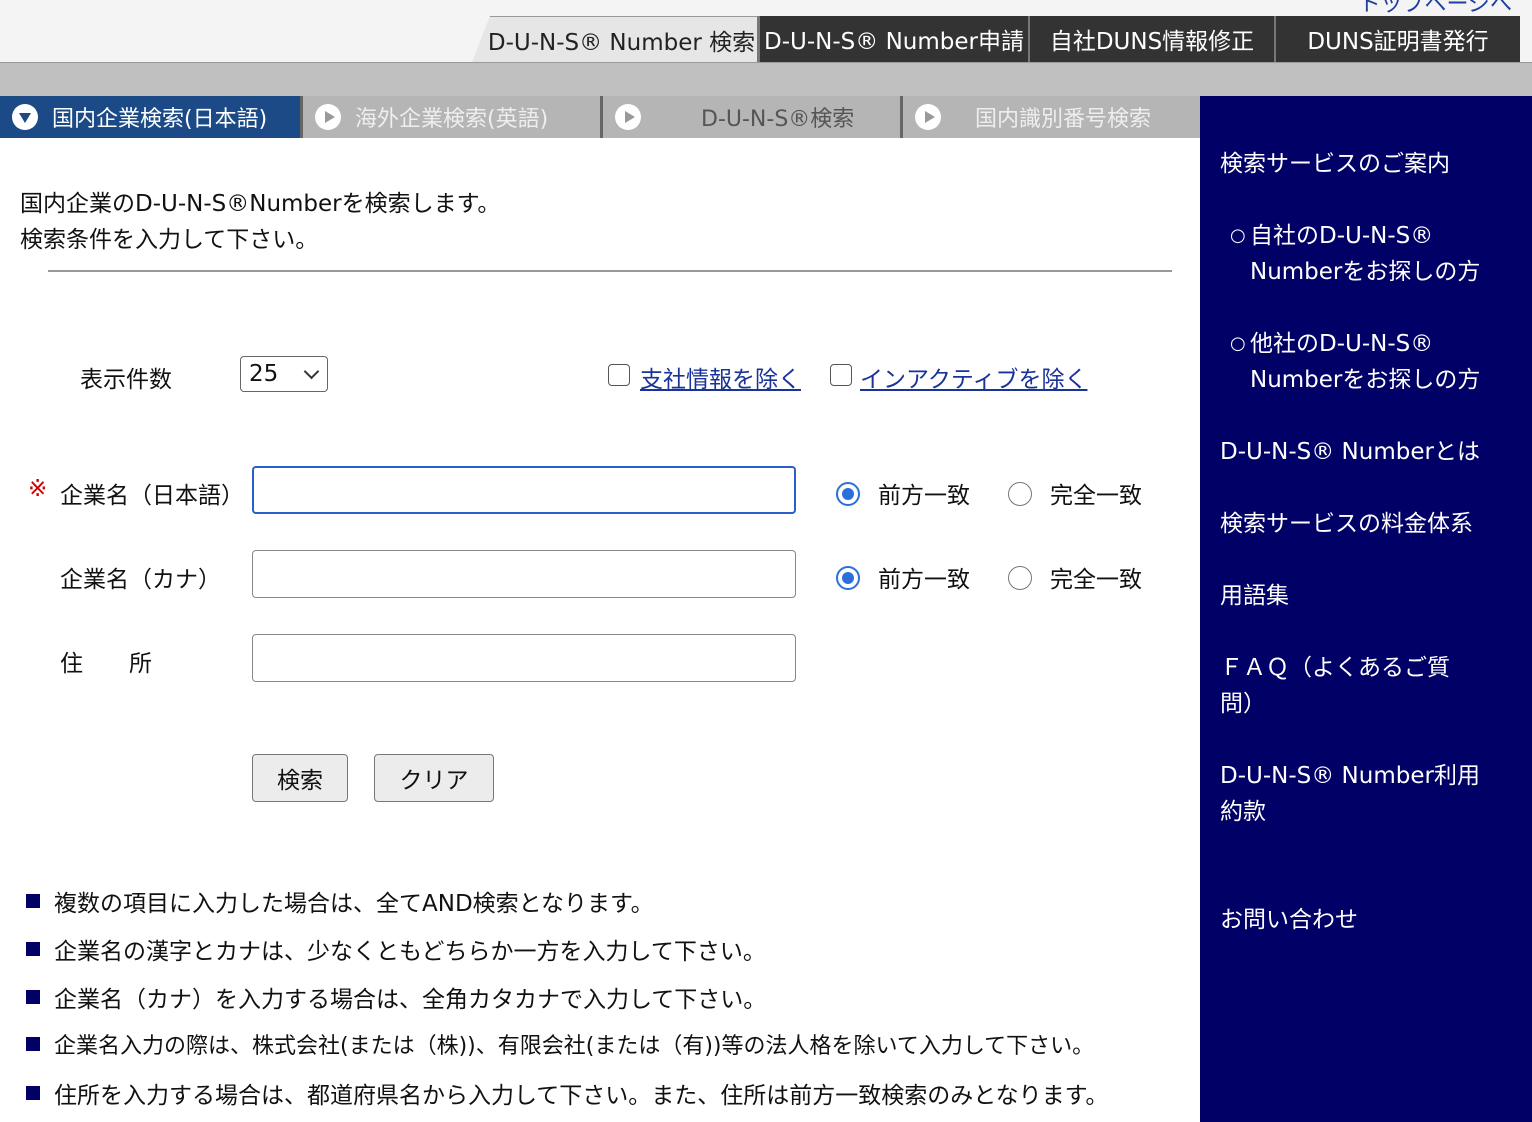 The width and height of the screenshot is (1532, 1122). What do you see at coordinates (264, 374) in the screenshot?
I see `display-count-value: 25` at bounding box center [264, 374].